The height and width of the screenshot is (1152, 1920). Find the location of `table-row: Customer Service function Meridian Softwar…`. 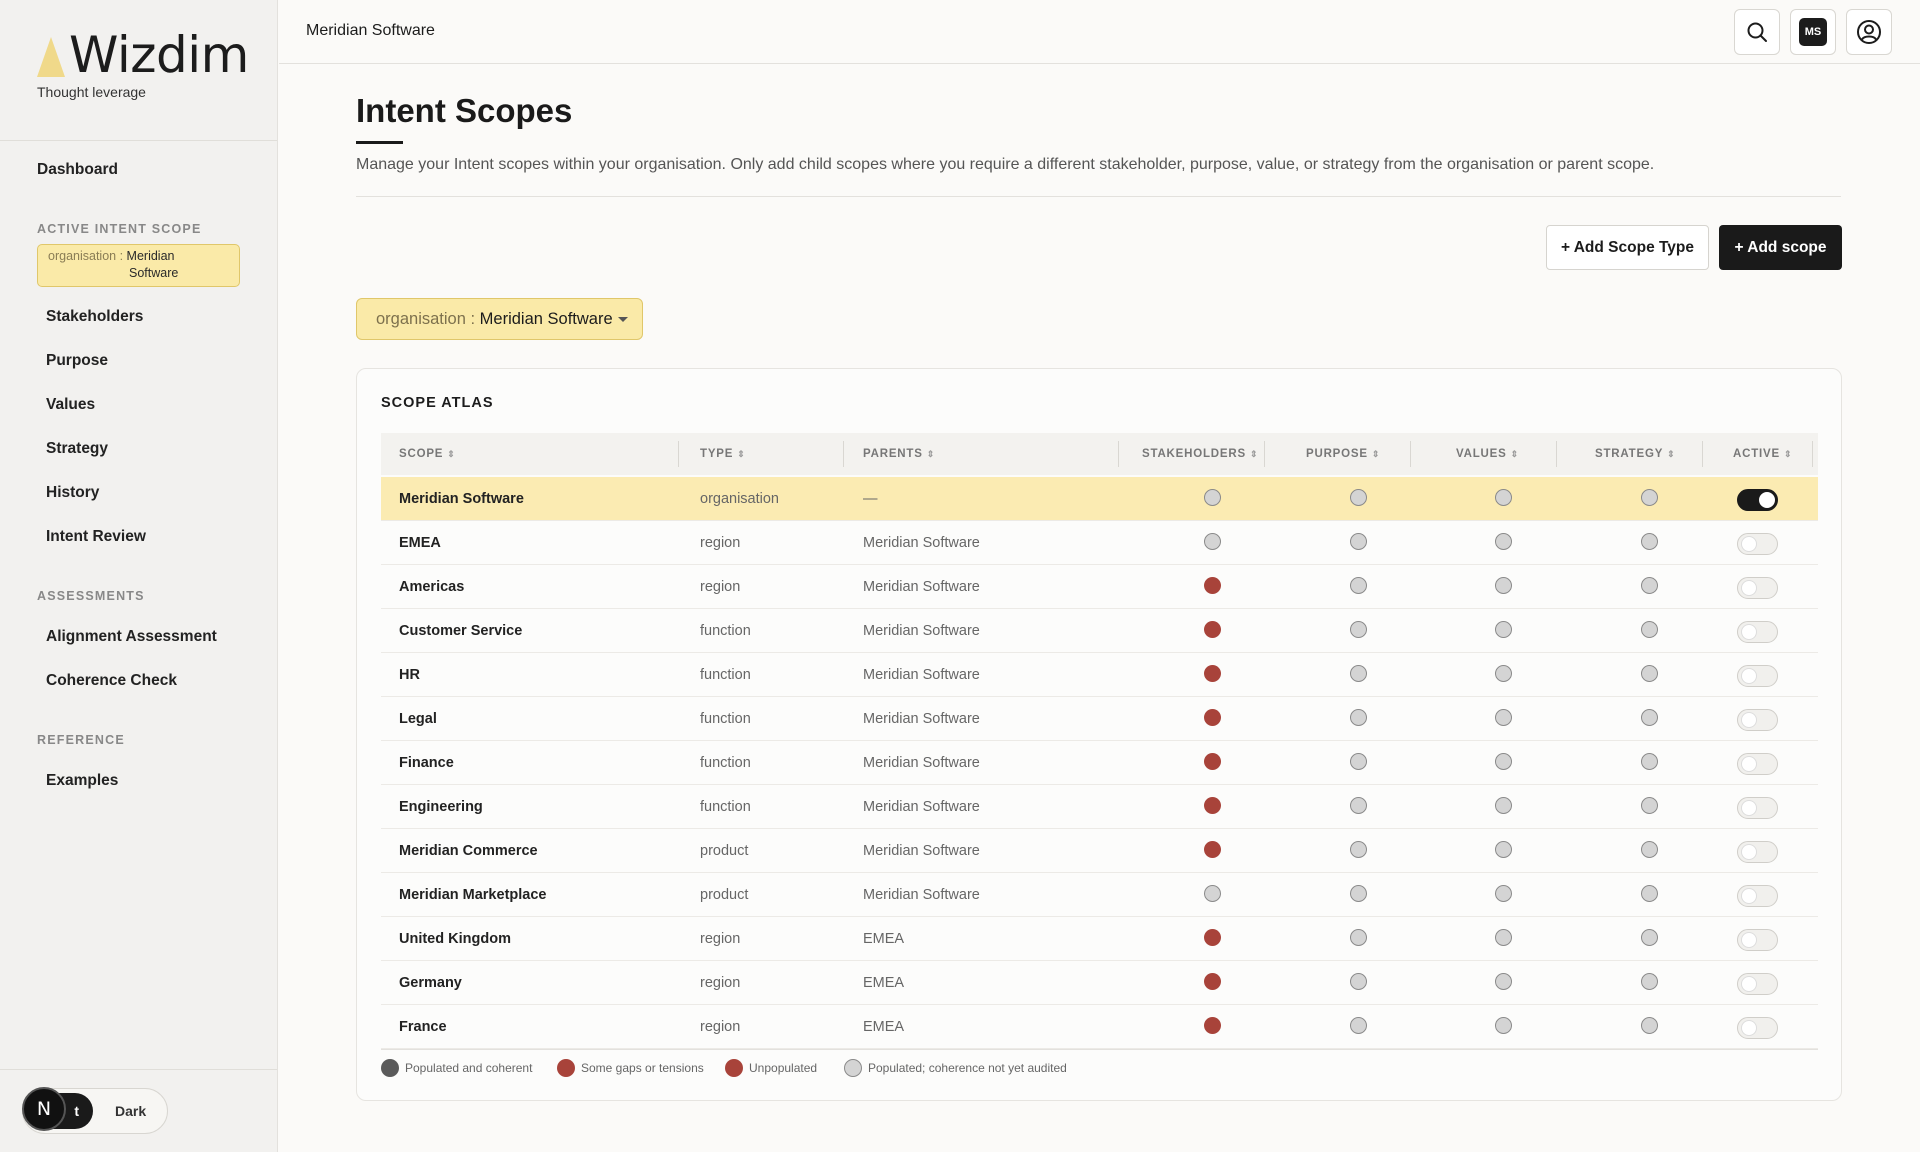

table-row: Customer Service function Meridian Softwar… is located at coordinates (1099, 631).